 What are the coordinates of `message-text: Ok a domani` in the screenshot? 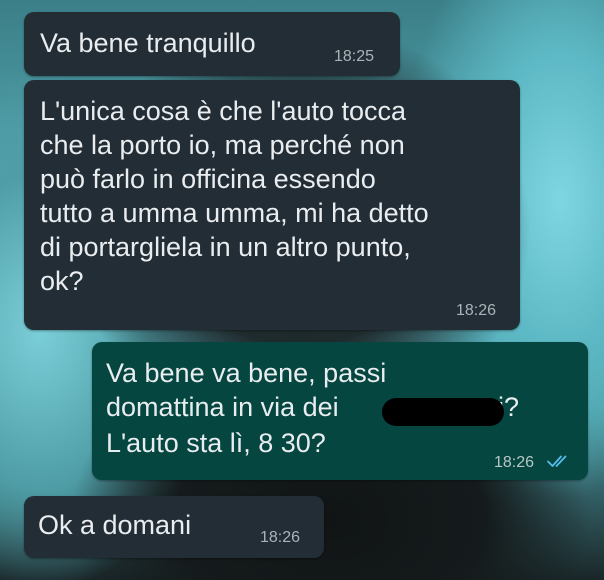 It's located at (115, 525).